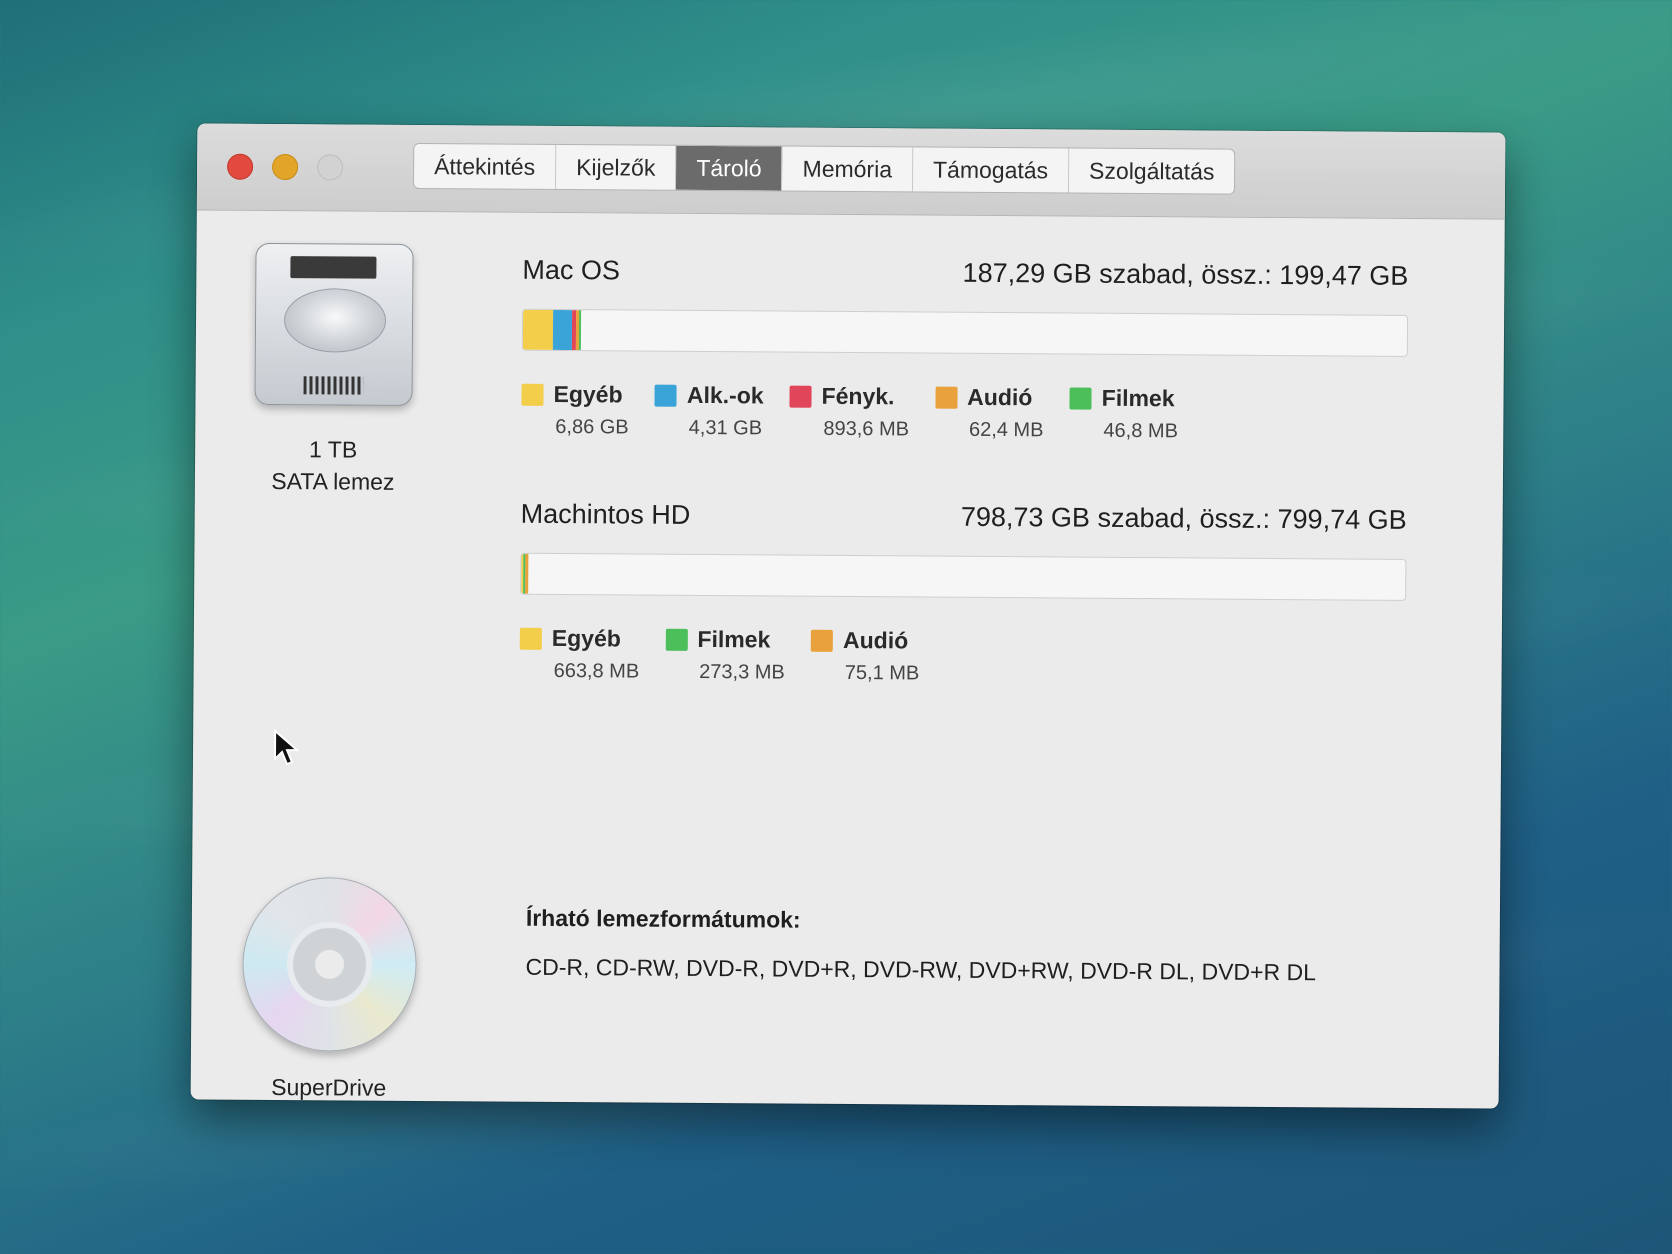 The width and height of the screenshot is (1672, 1254). I want to click on optical-drive-label: SuperDrive, so click(329, 1087).